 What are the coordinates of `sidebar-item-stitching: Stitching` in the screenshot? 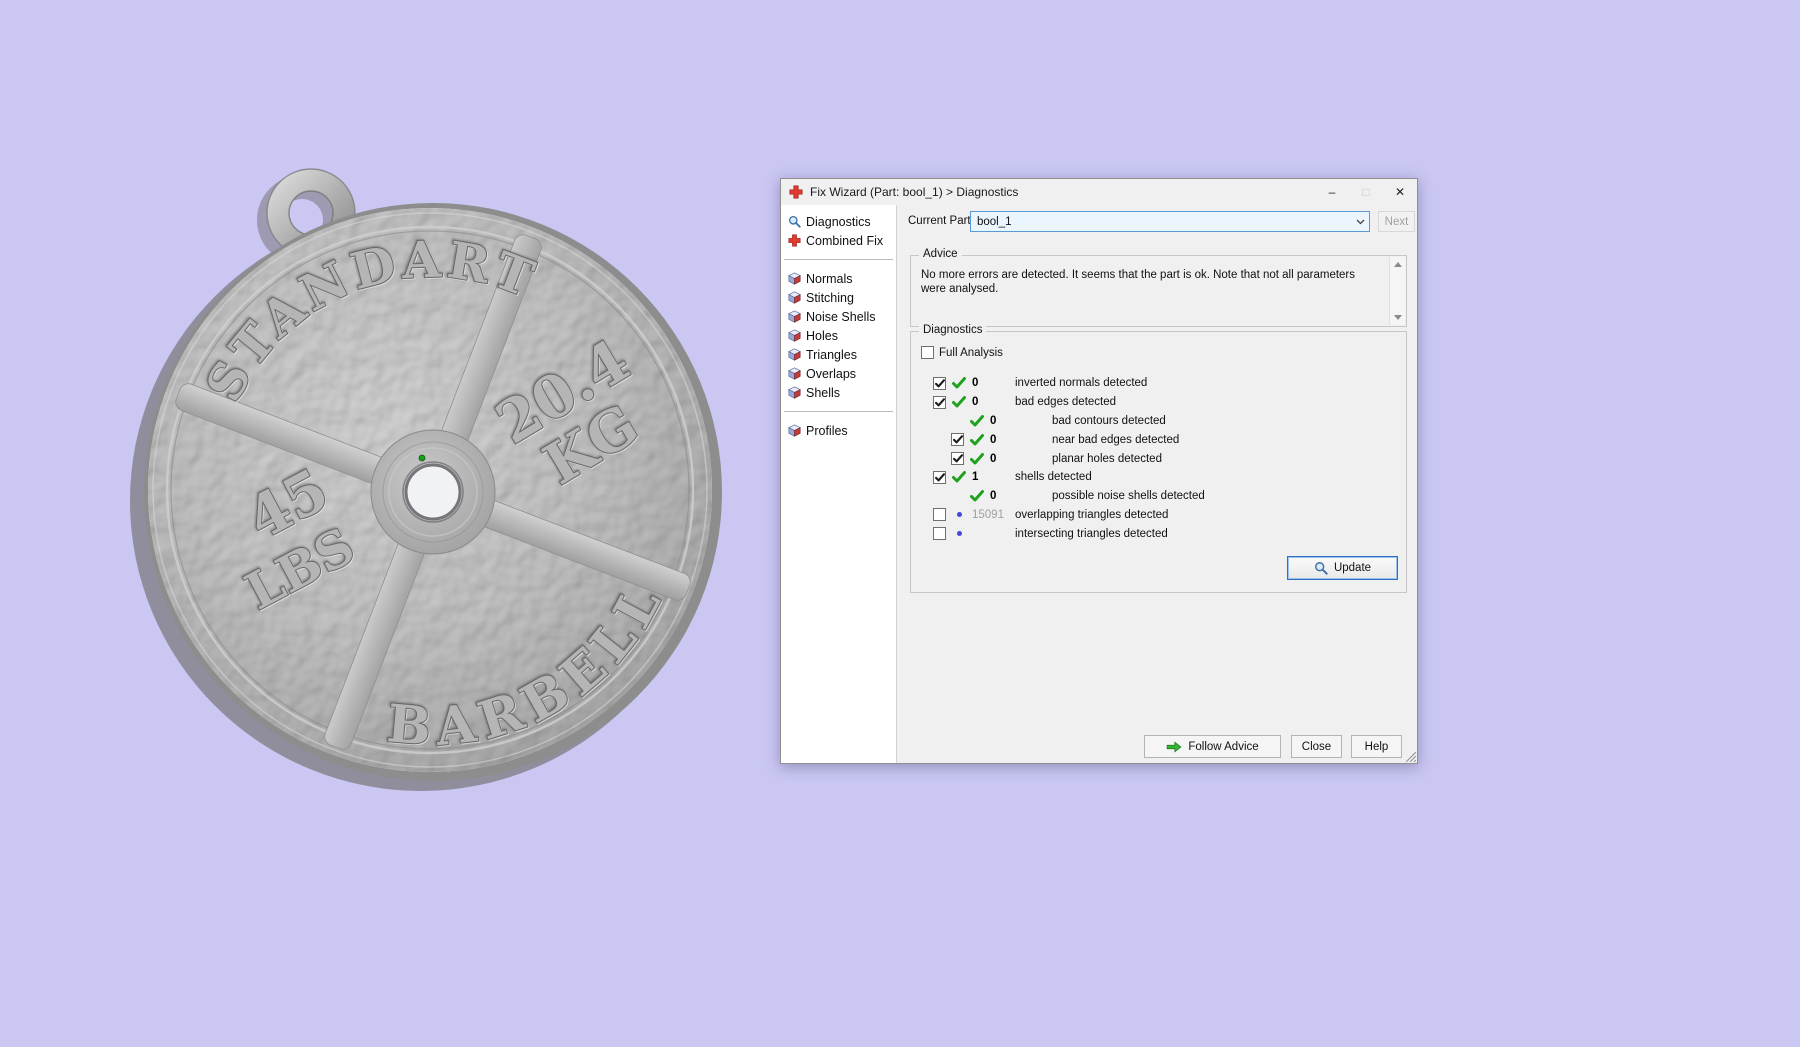 It's located at (838, 297).